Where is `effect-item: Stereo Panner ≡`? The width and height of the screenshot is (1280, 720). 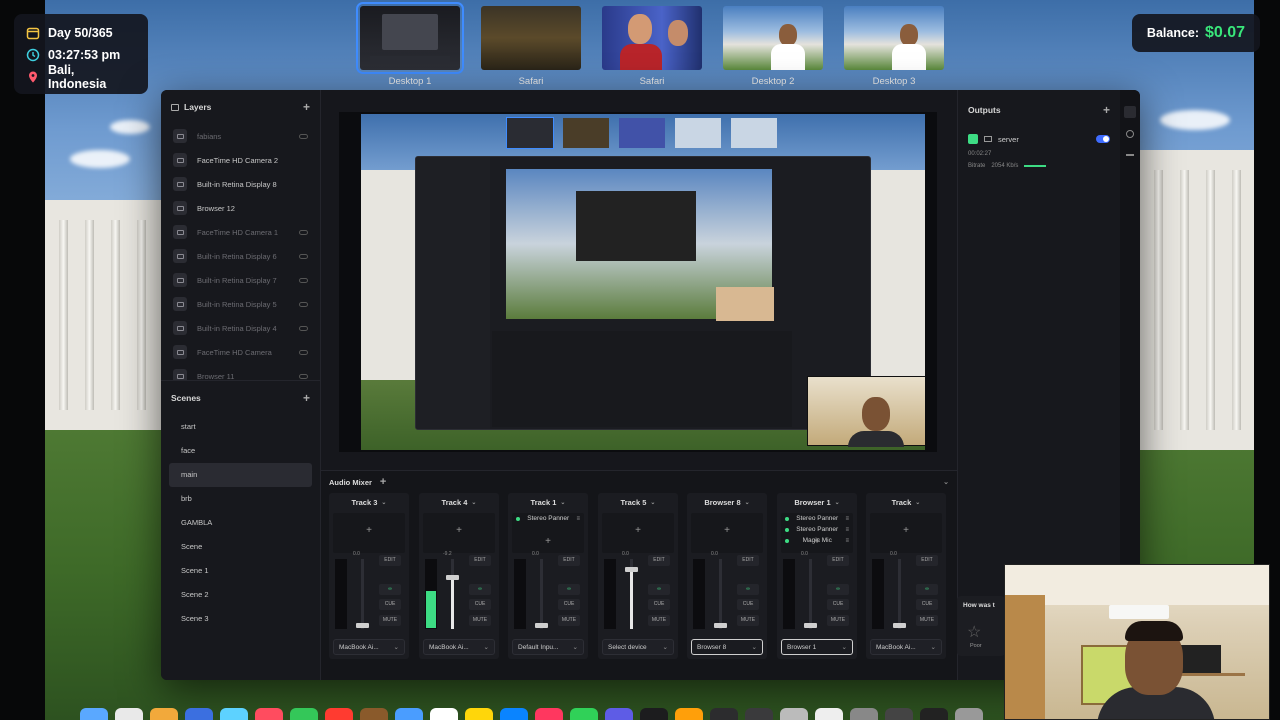 effect-item: Stereo Panner ≡ is located at coordinates (548, 518).